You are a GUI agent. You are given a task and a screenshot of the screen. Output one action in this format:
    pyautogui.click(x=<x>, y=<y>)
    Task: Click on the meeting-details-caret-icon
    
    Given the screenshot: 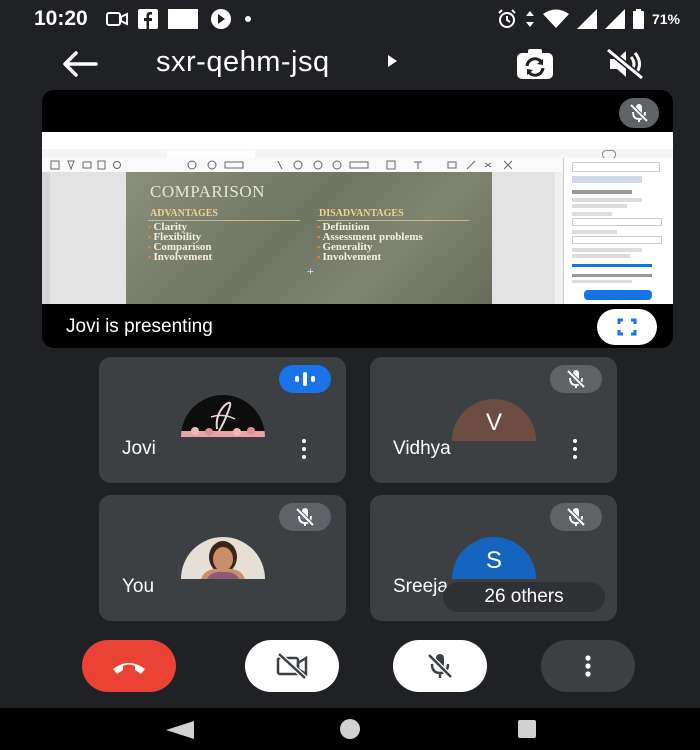 What is the action you would take?
    pyautogui.click(x=392, y=61)
    